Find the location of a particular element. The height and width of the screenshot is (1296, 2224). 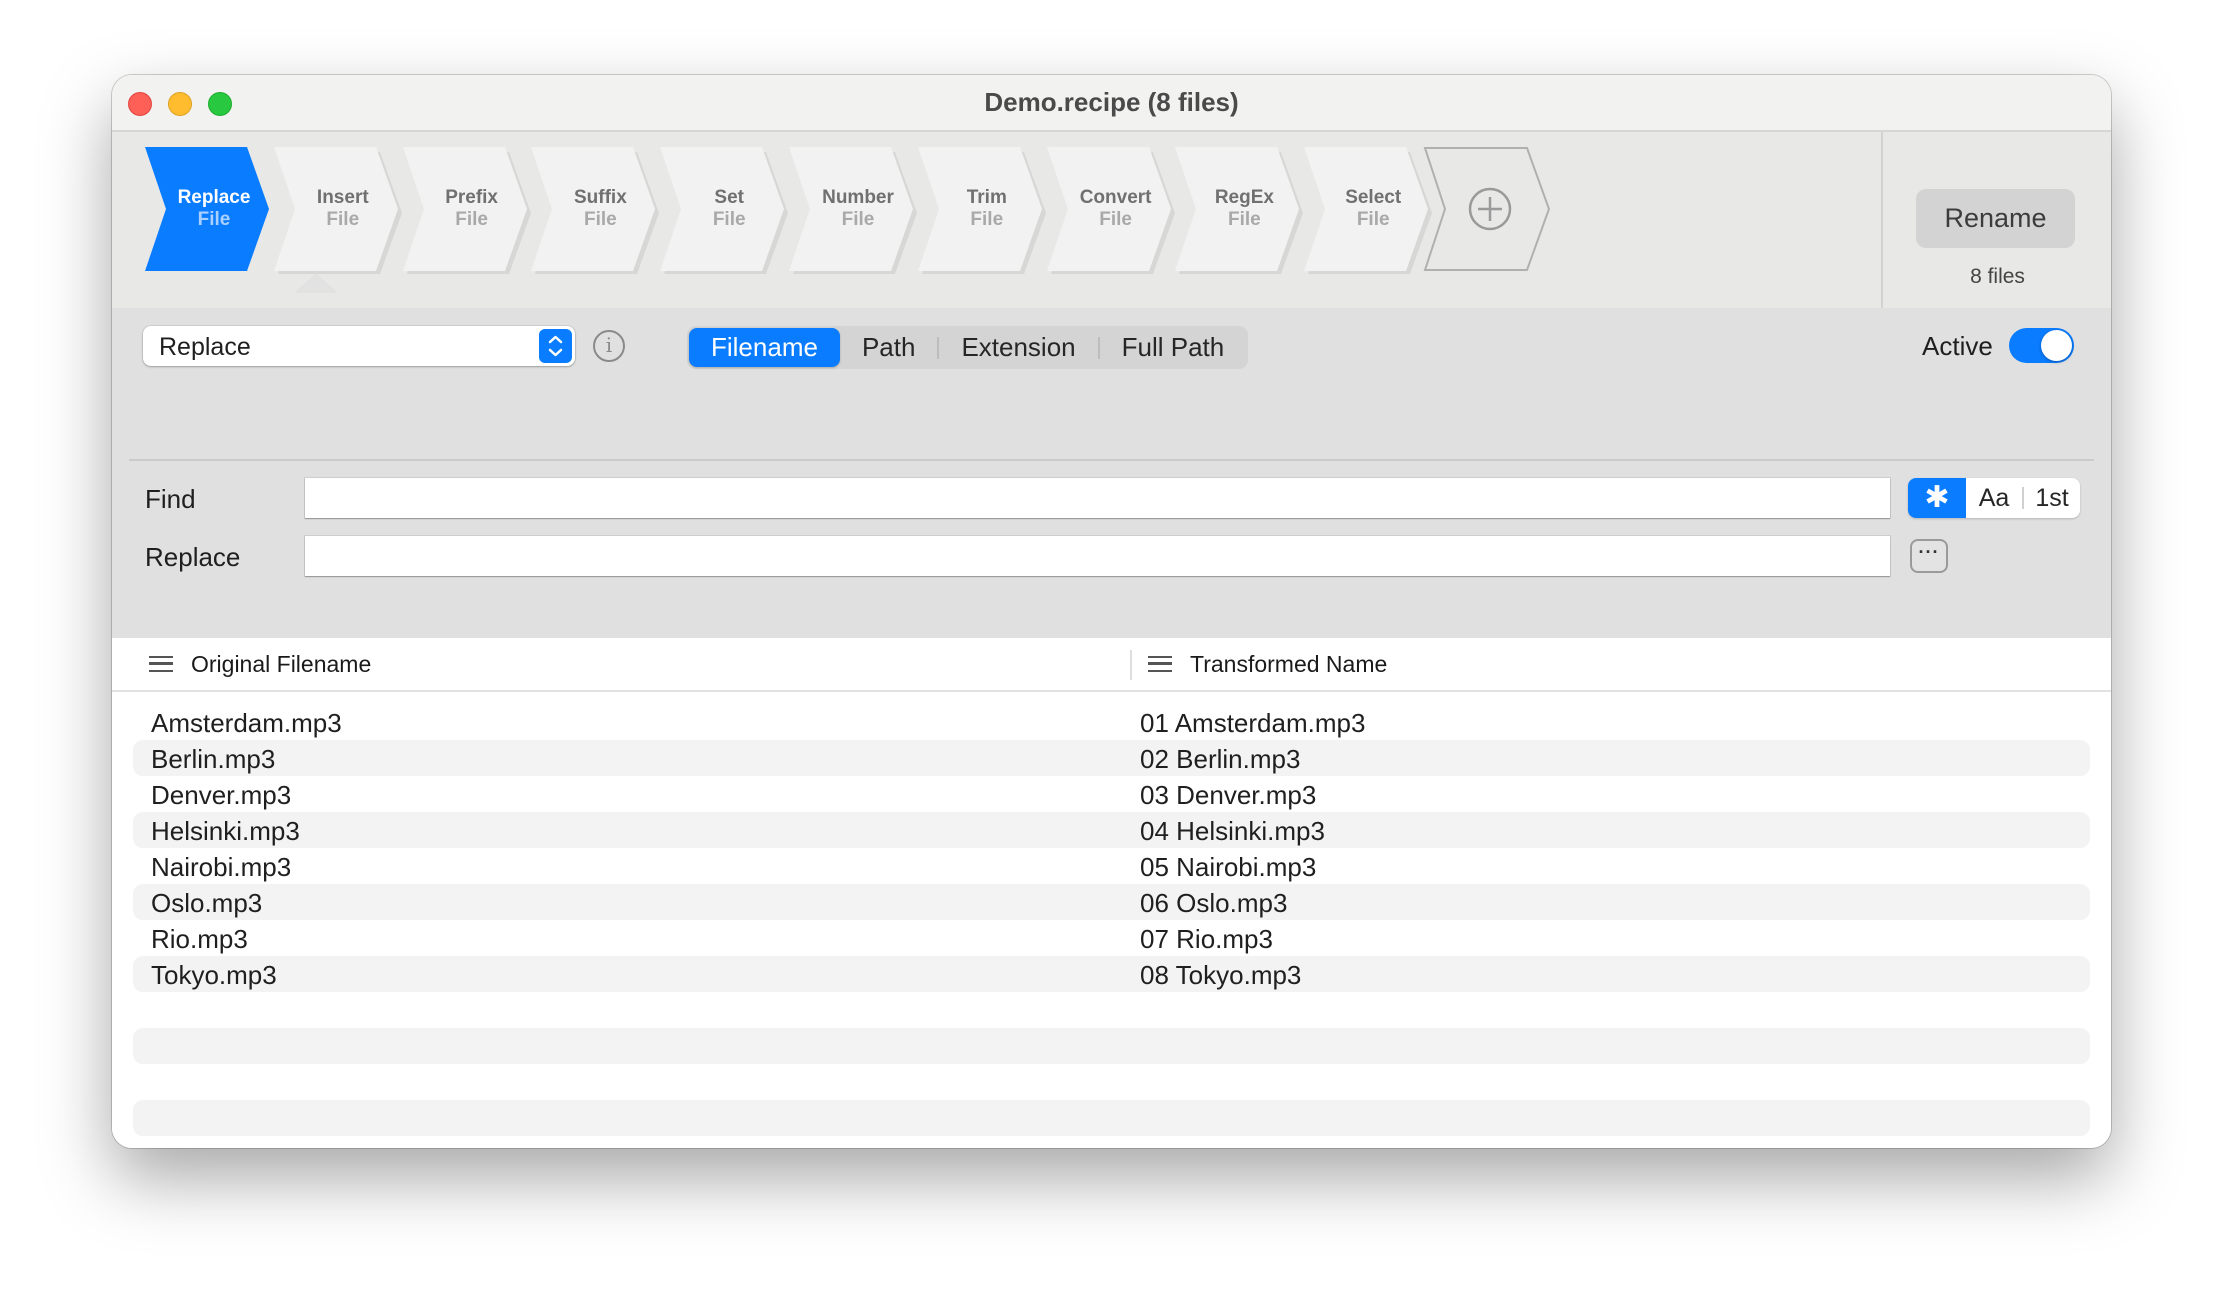

column-separator is located at coordinates (1131, 665).